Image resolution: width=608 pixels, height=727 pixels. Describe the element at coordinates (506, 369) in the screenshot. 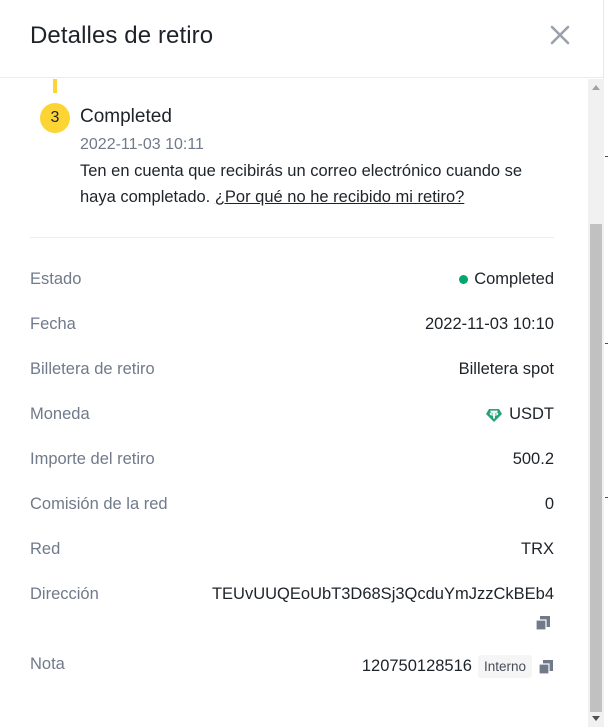

I see `wallet-value: Billetera spot` at that location.